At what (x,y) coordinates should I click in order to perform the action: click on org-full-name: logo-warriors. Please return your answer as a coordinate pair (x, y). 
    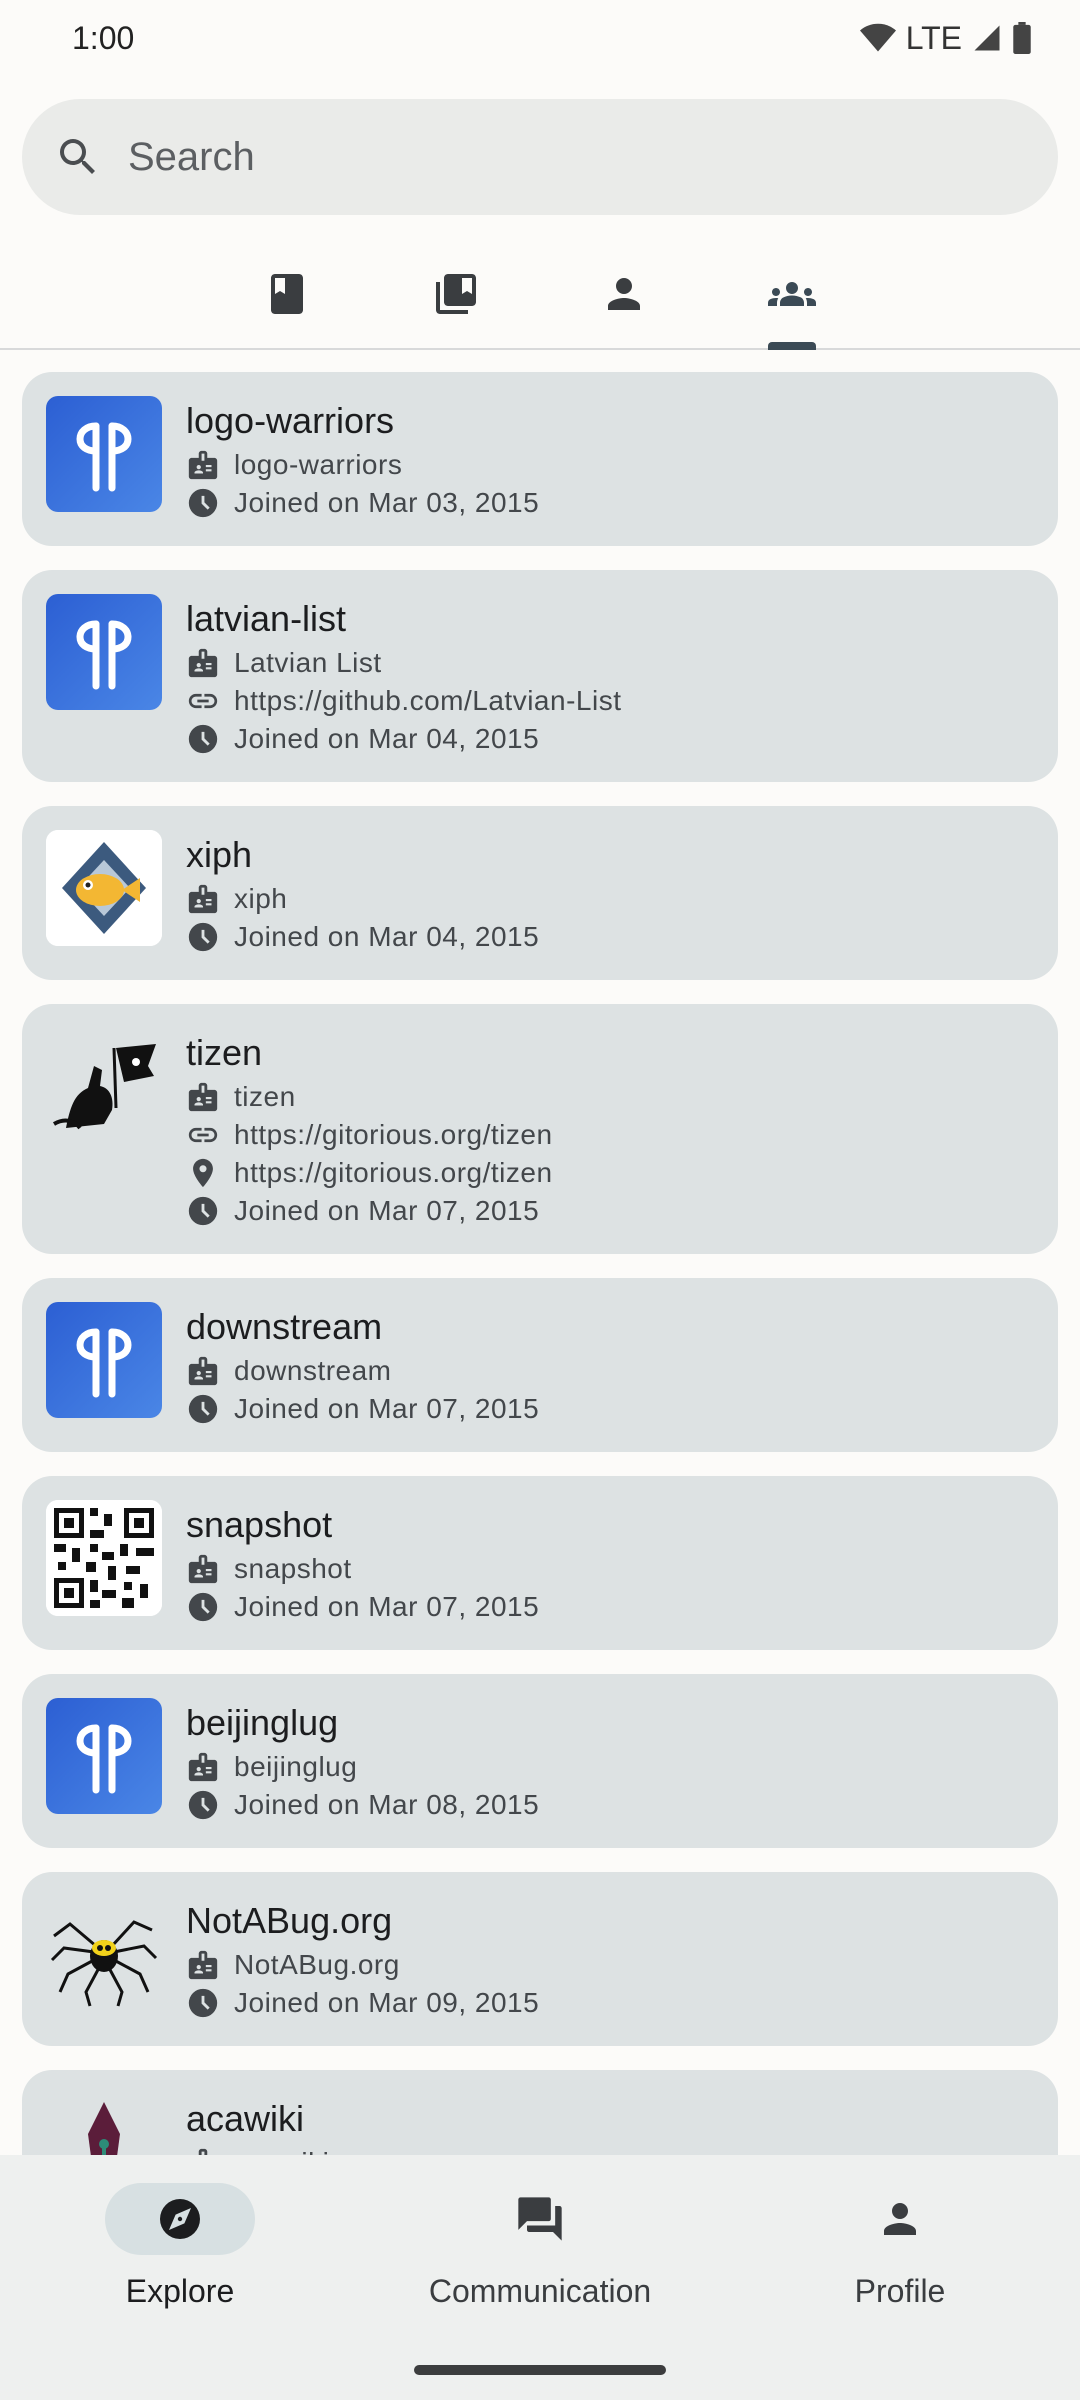
    Looking at the image, I should click on (318, 464).